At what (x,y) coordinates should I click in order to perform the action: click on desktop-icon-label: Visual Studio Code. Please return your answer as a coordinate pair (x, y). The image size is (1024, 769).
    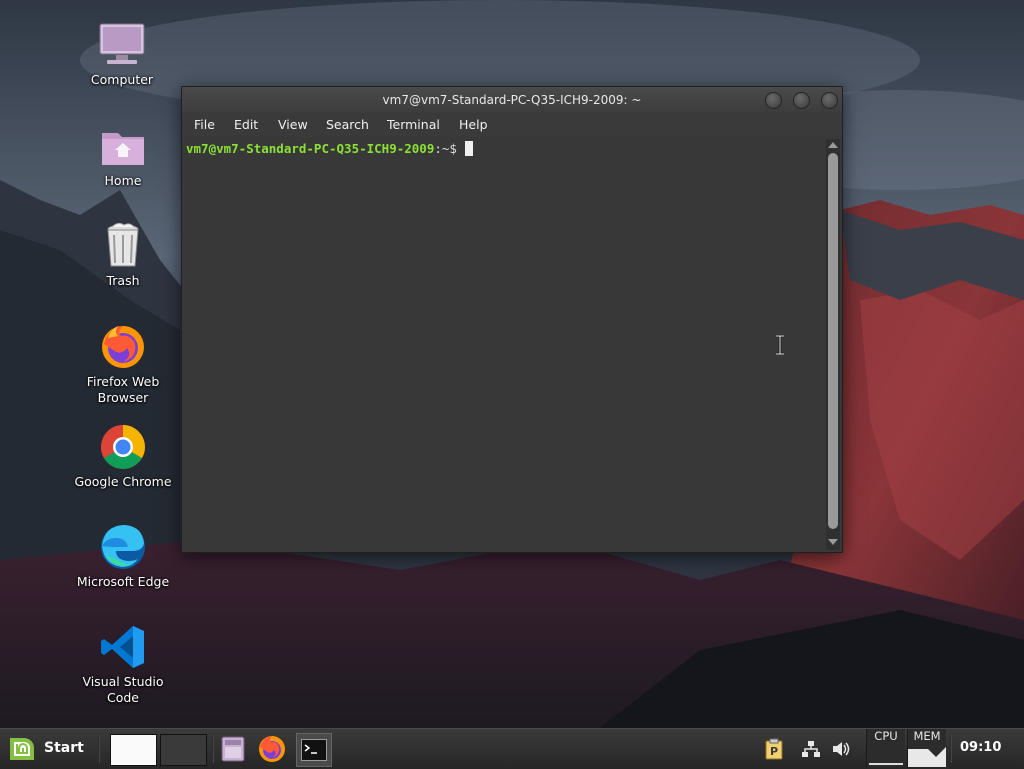
    Looking at the image, I should click on (123, 689).